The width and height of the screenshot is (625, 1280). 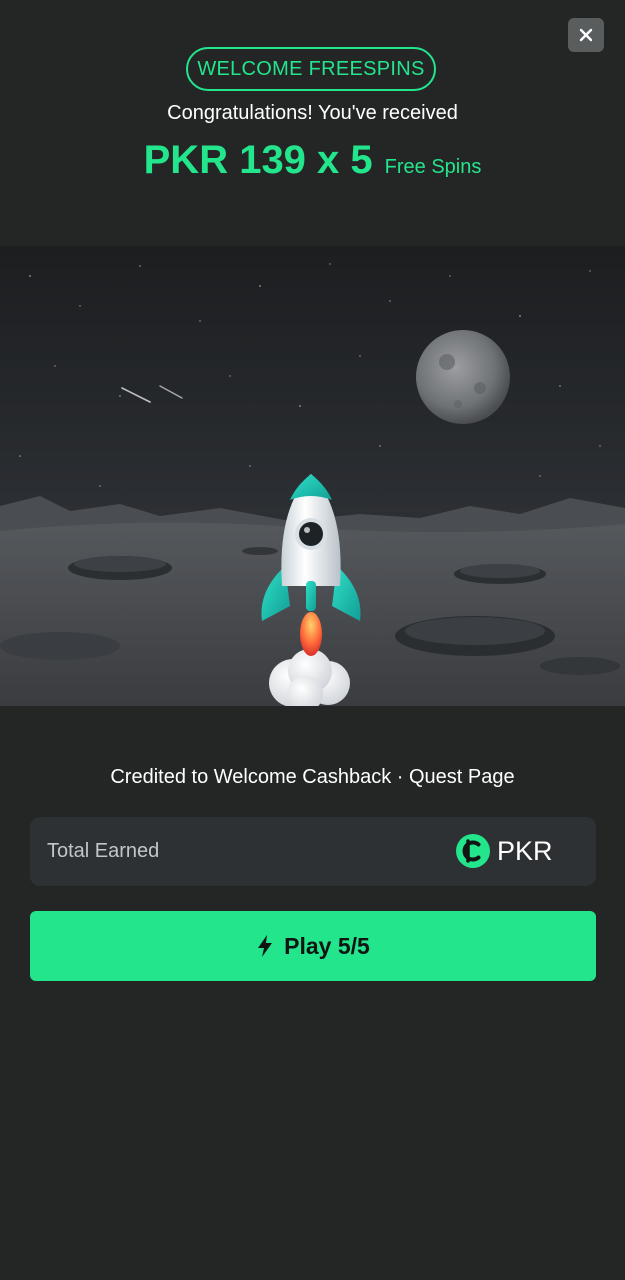 I want to click on total-earned-label: Total Earned, so click(x=103, y=851).